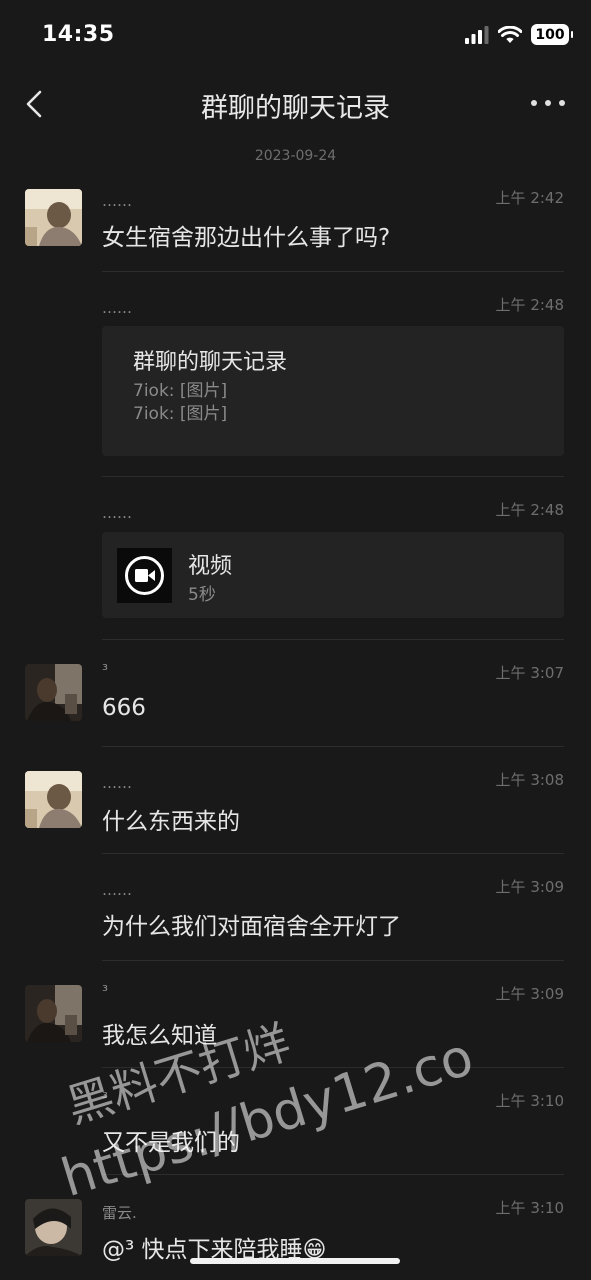 This screenshot has width=591, height=1280. I want to click on home-indicator, so click(295, 1261).